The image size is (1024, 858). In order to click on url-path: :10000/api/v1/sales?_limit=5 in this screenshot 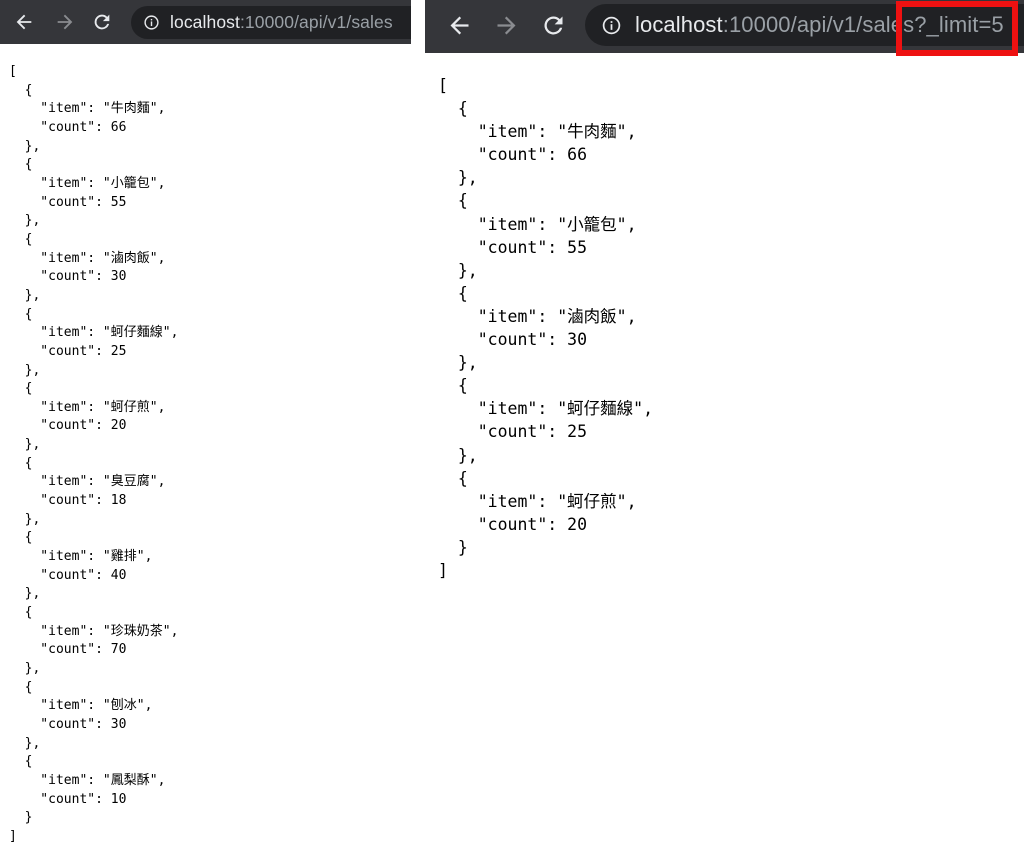, I will do `click(863, 24)`.